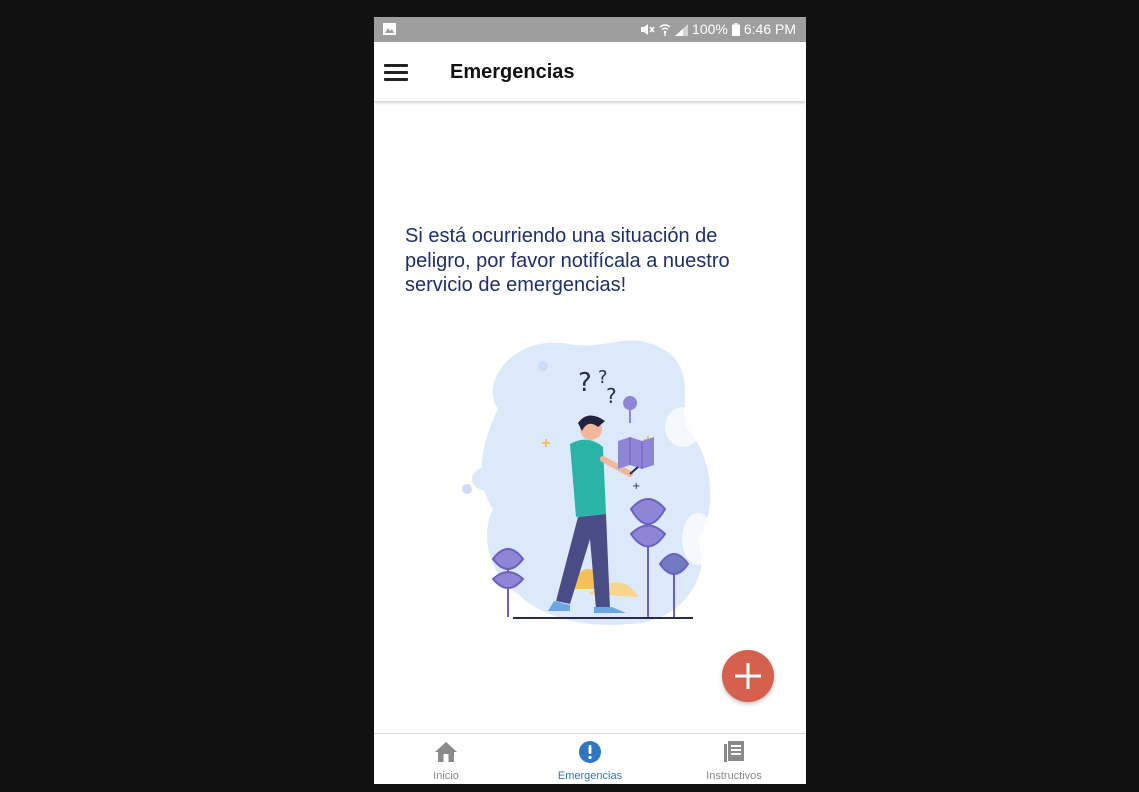  I want to click on nav-label-emergencias: Emergencias, so click(590, 776).